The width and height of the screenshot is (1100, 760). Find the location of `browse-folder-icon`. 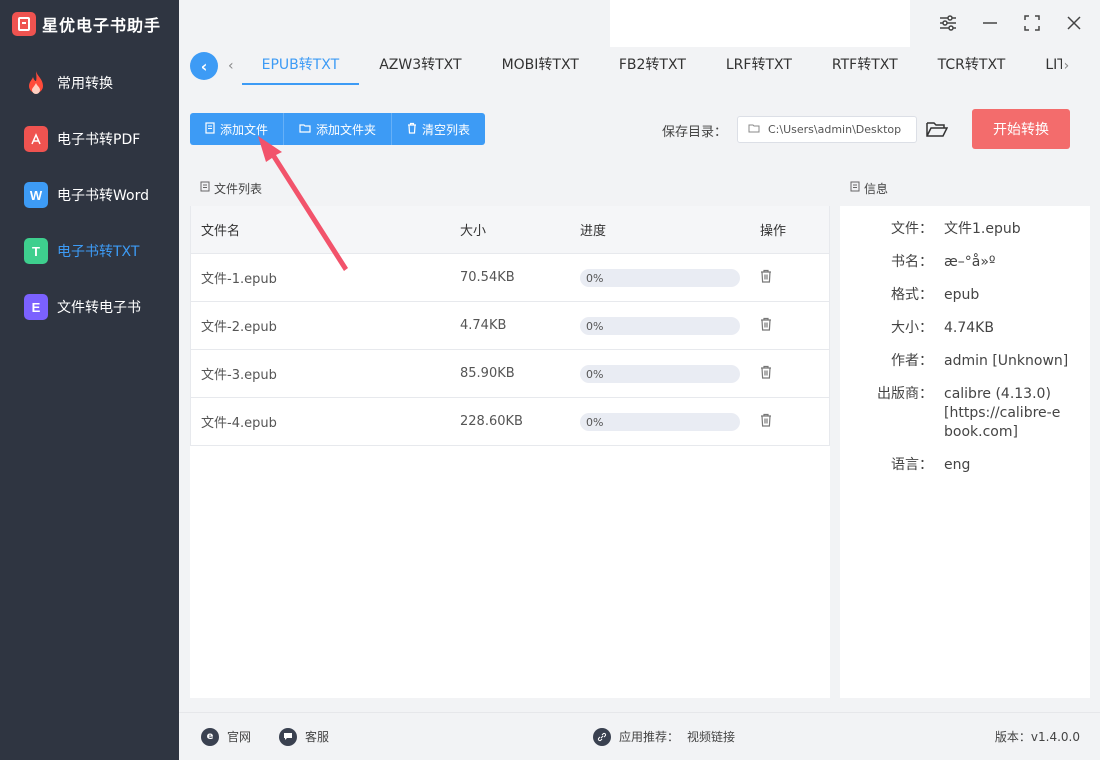

browse-folder-icon is located at coordinates (937, 129).